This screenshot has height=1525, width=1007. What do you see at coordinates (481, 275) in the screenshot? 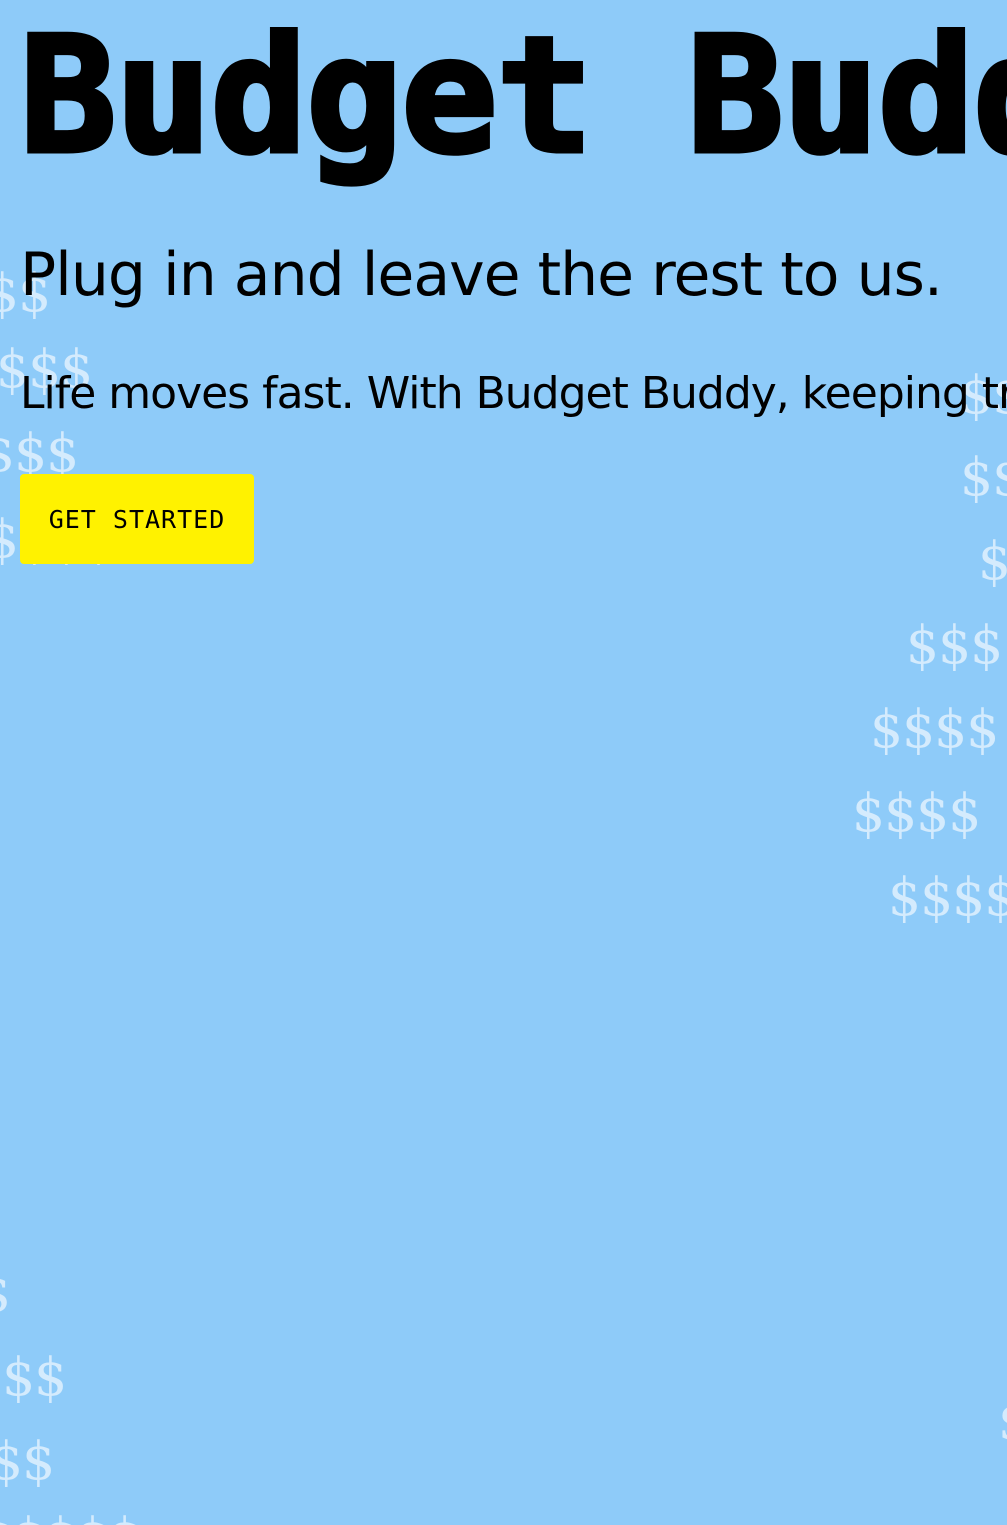
I see `hero-subtitle: Plug in and leave the rest to us.` at bounding box center [481, 275].